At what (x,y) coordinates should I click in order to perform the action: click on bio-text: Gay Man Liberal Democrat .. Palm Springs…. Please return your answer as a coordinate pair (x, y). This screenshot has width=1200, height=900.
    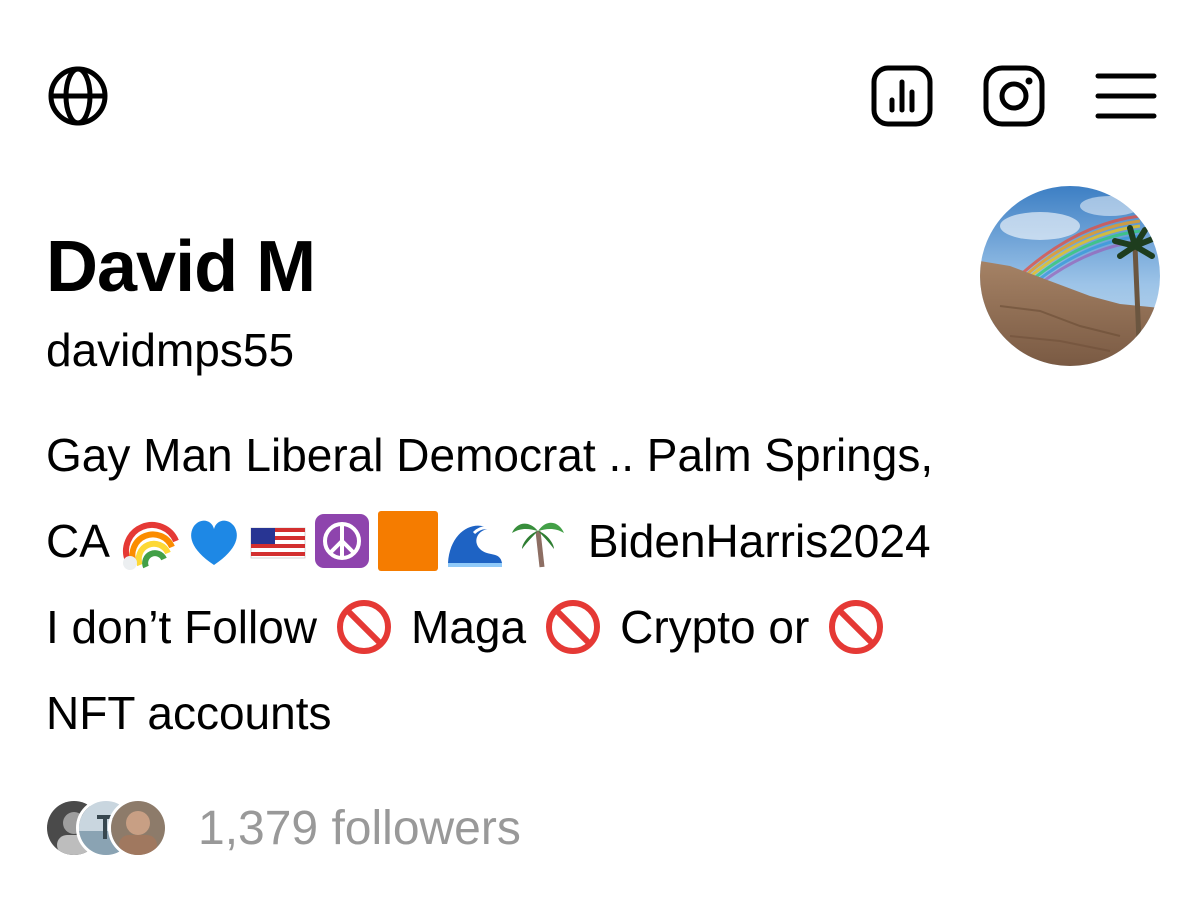
    Looking at the image, I should click on (490, 455).